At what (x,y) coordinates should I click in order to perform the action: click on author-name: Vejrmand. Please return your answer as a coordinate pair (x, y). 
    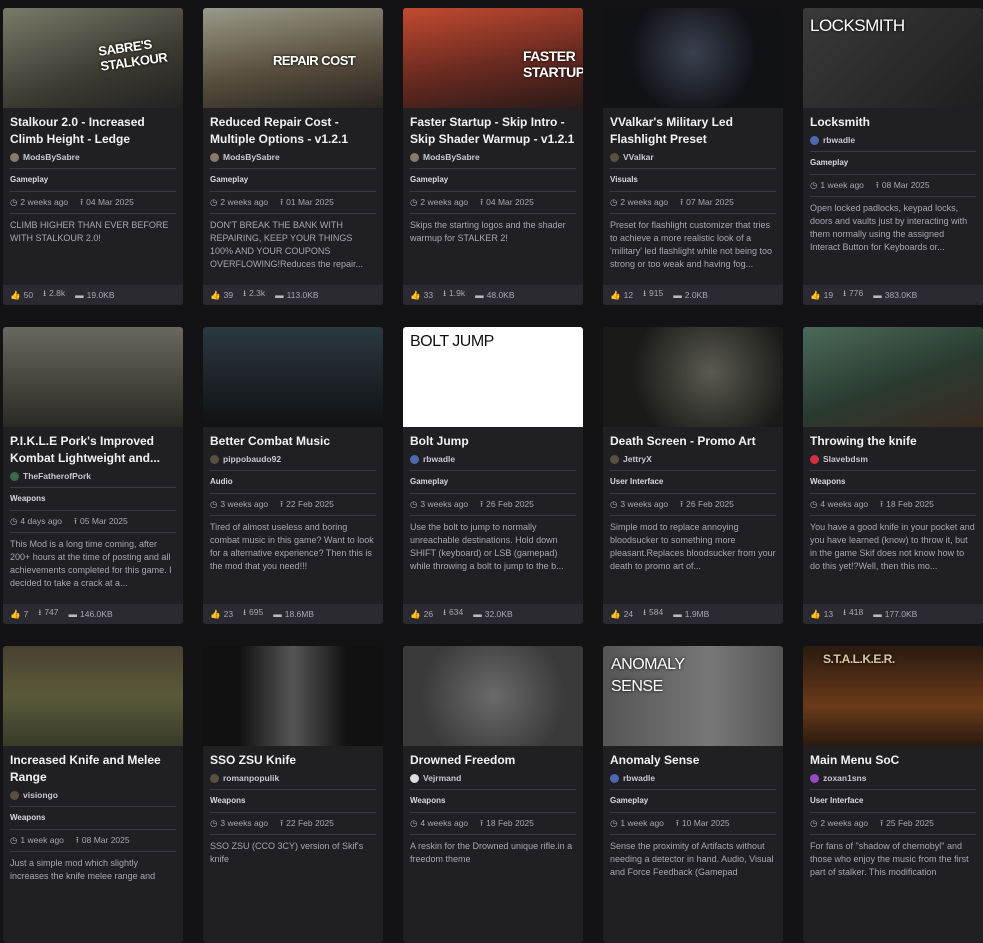
    Looking at the image, I should click on (442, 778).